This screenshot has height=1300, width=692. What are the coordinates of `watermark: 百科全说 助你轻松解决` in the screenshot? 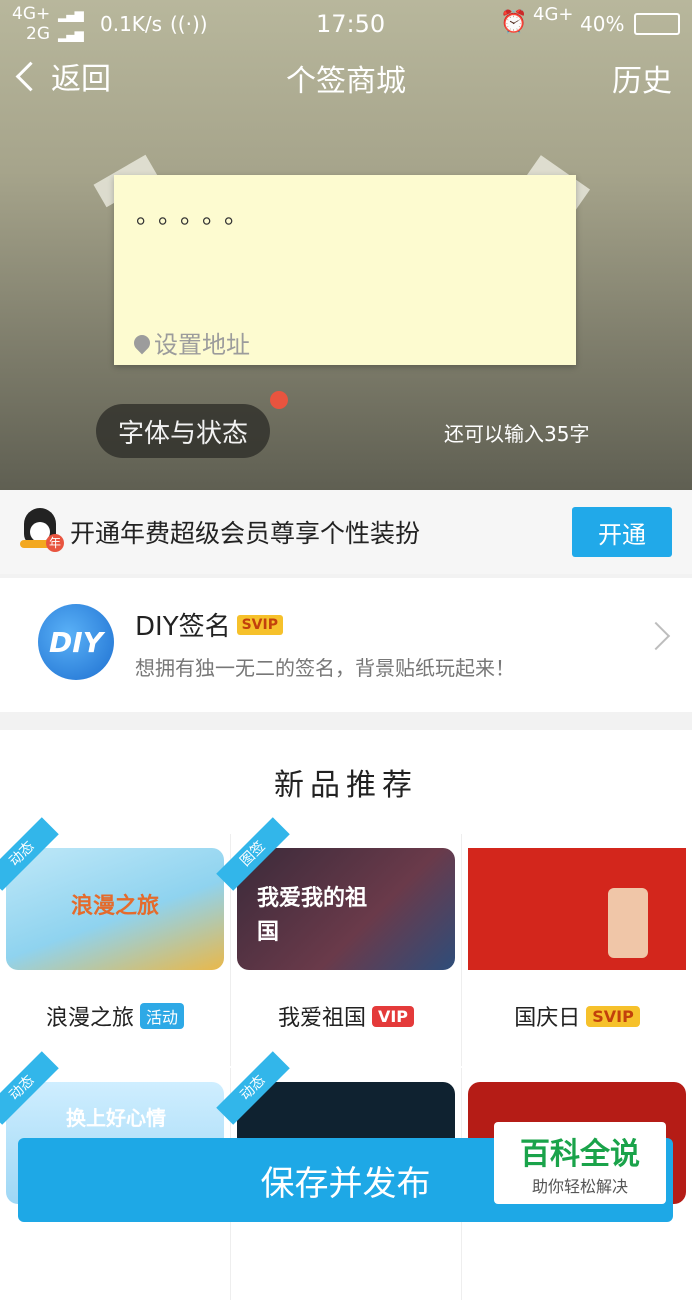 It's located at (580, 1163).